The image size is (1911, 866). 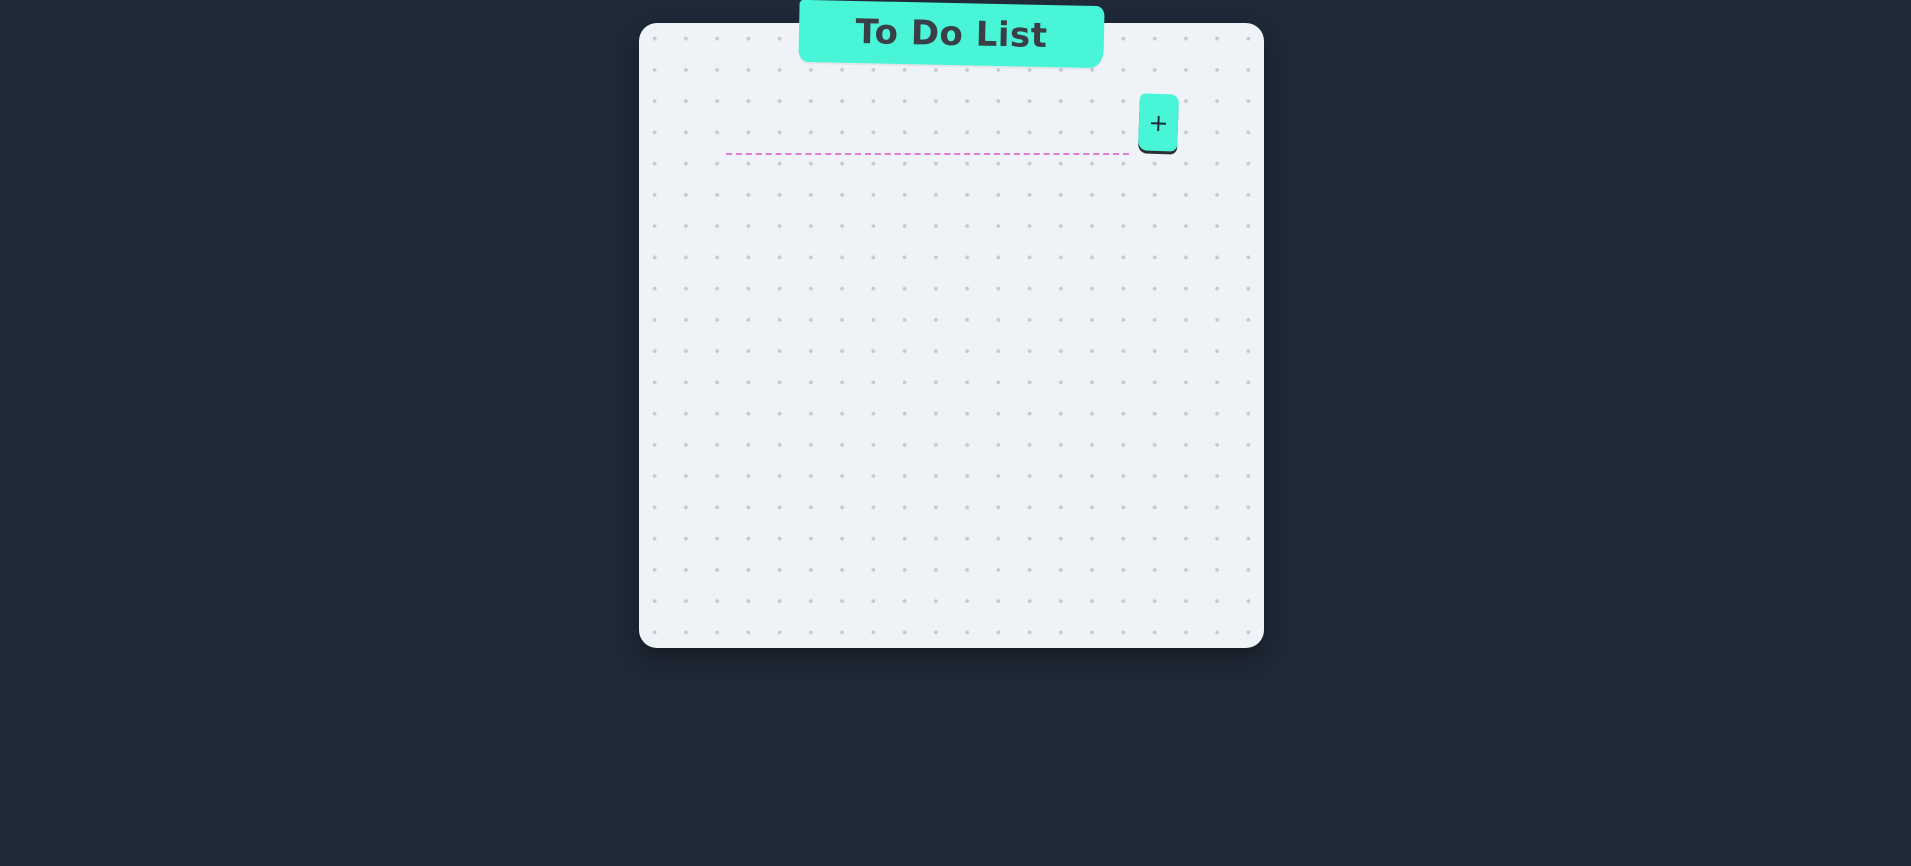 I want to click on add-task-button: +, so click(x=1158, y=122).